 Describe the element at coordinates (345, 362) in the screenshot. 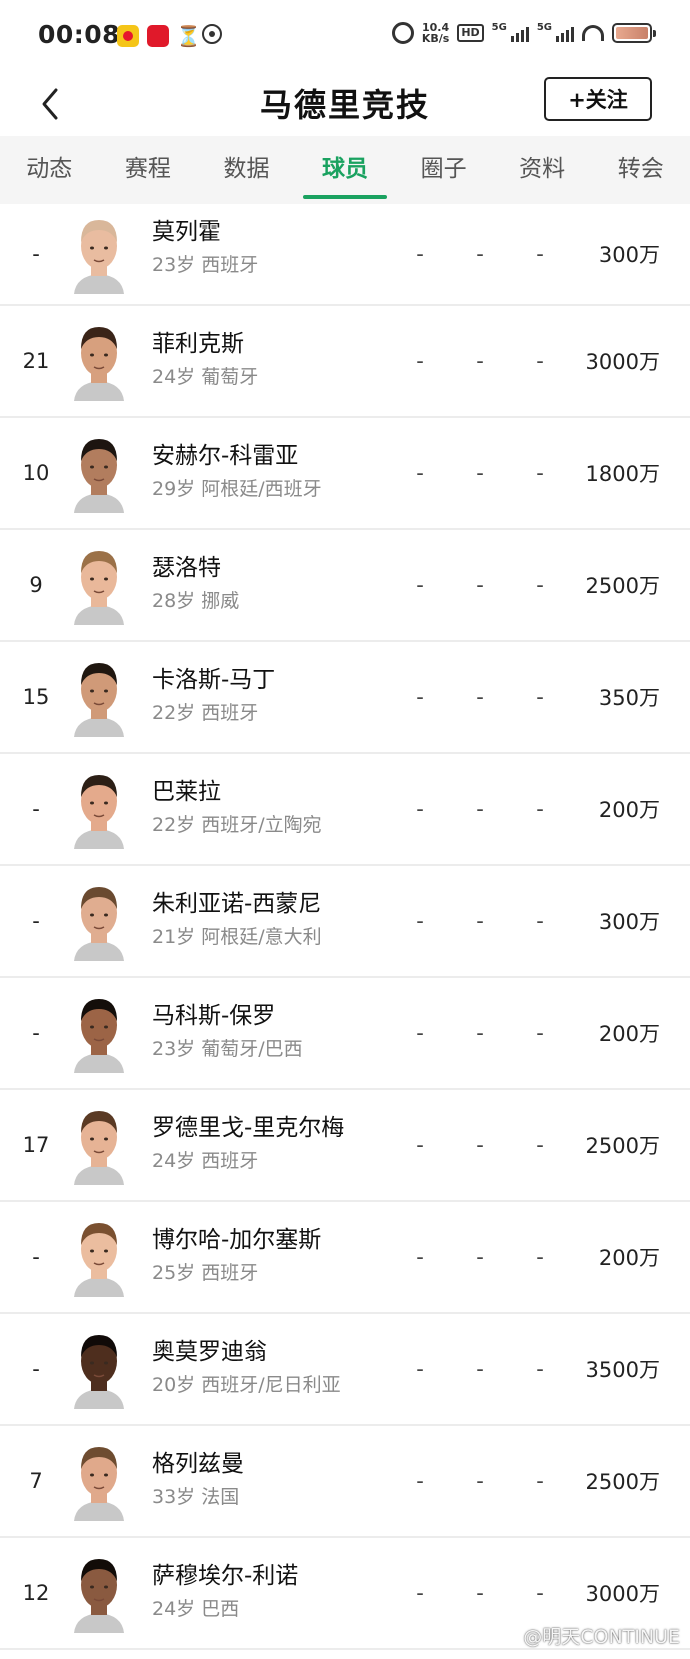

I see `player-row: 21 菲利克斯 24岁 葡萄牙 - - - 3000万` at that location.